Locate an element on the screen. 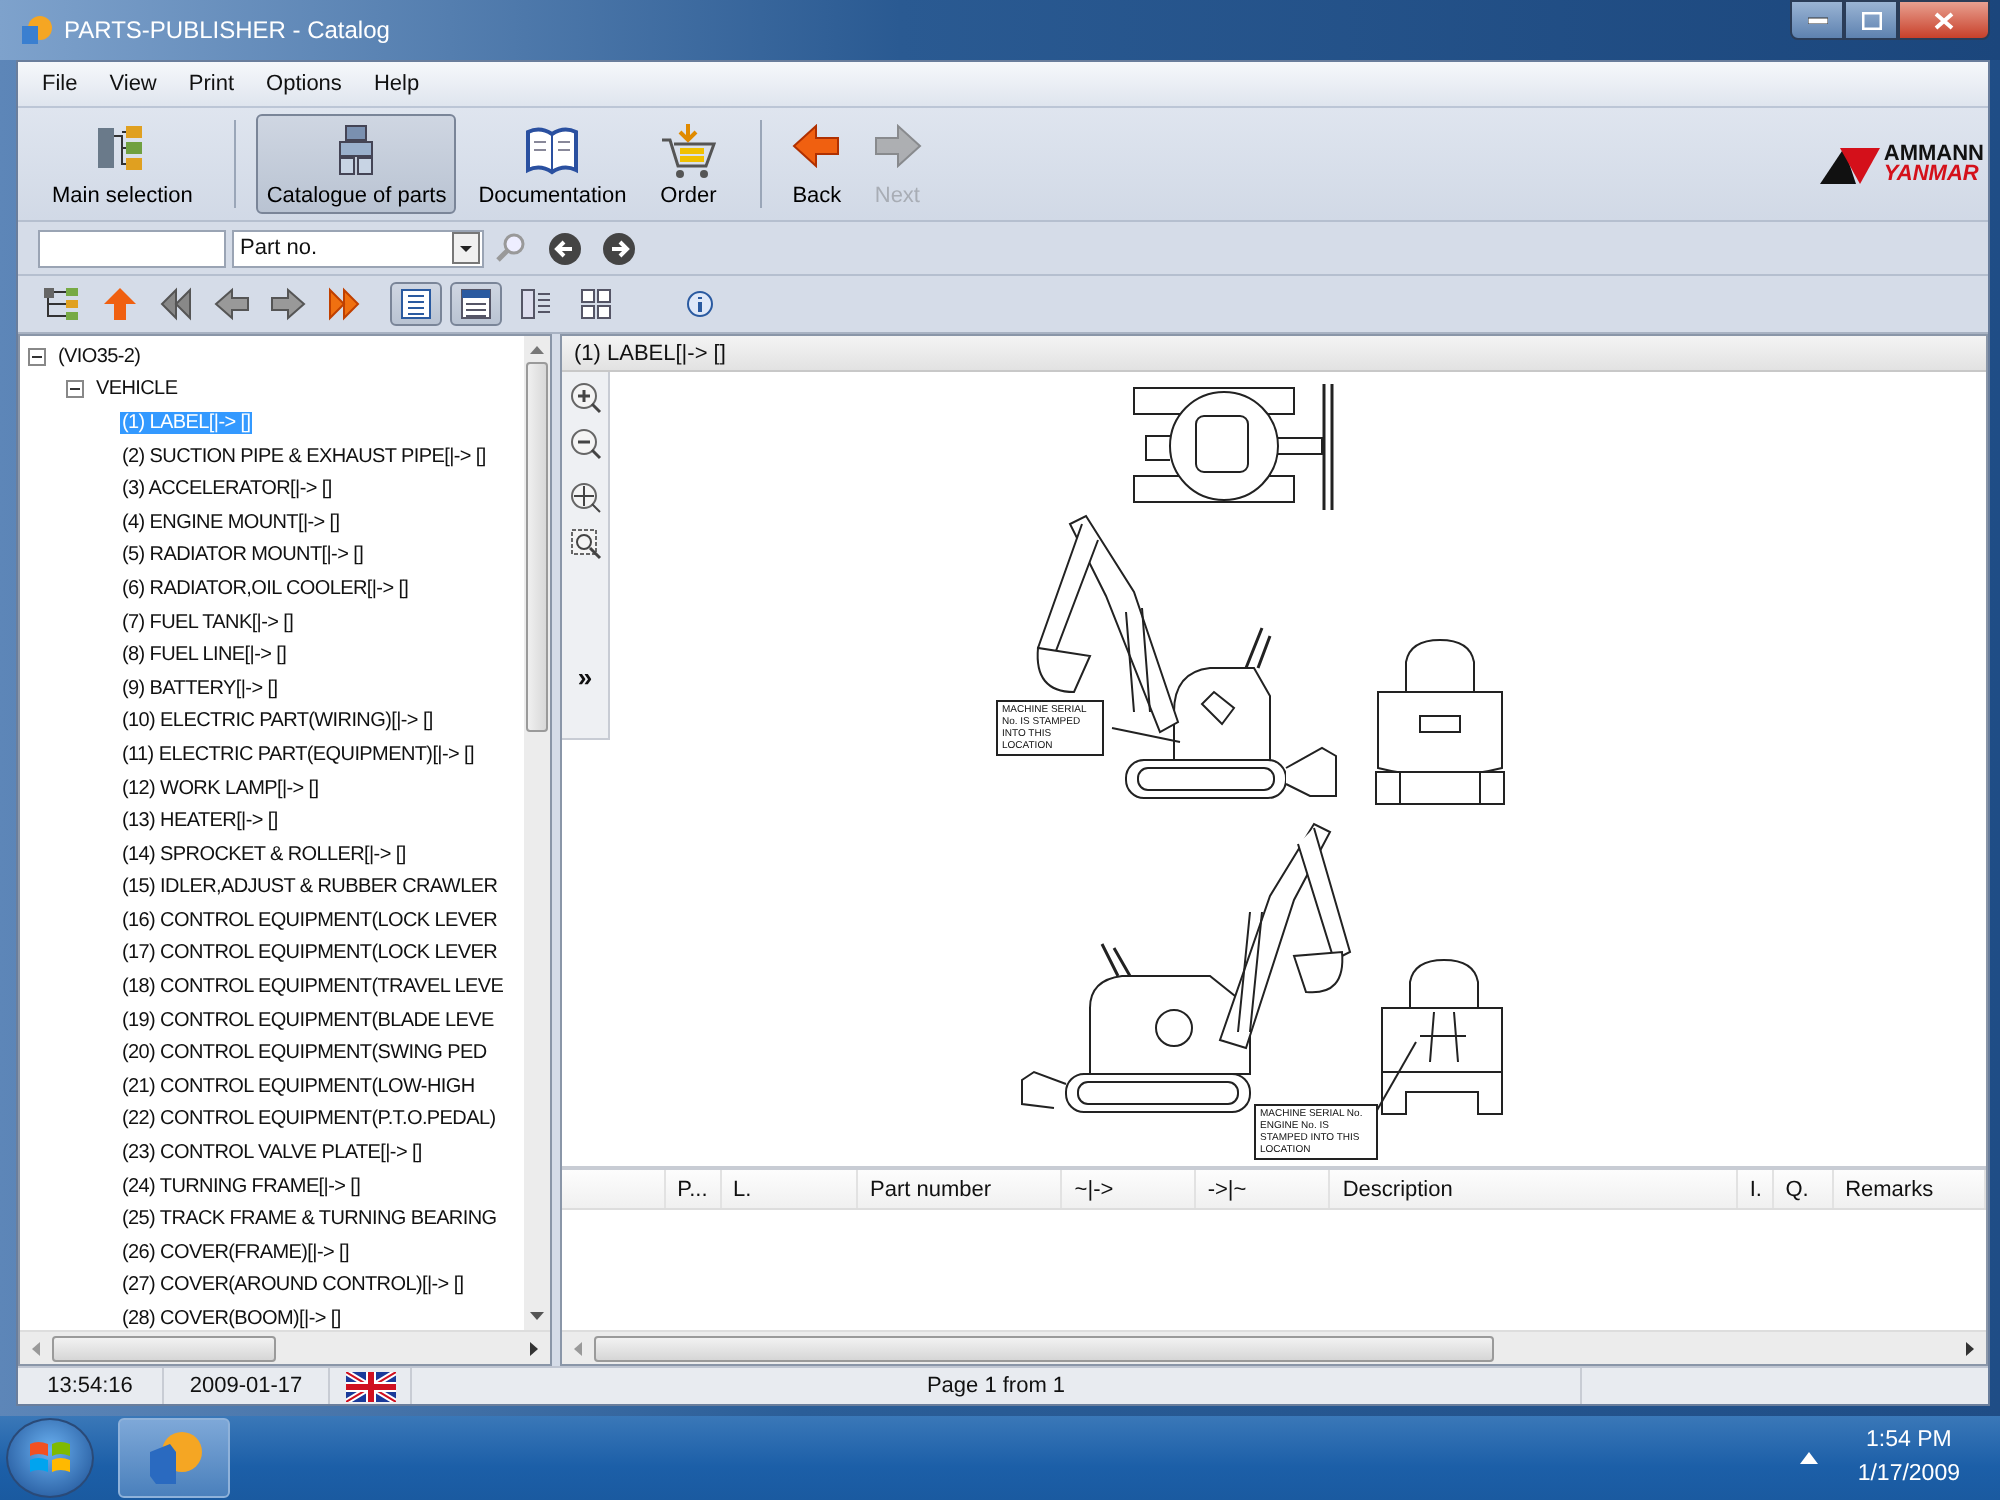  tree-item: (22) CONTROL EQUIPMENT(P.T.O.PEDAL) is located at coordinates (309, 1119).